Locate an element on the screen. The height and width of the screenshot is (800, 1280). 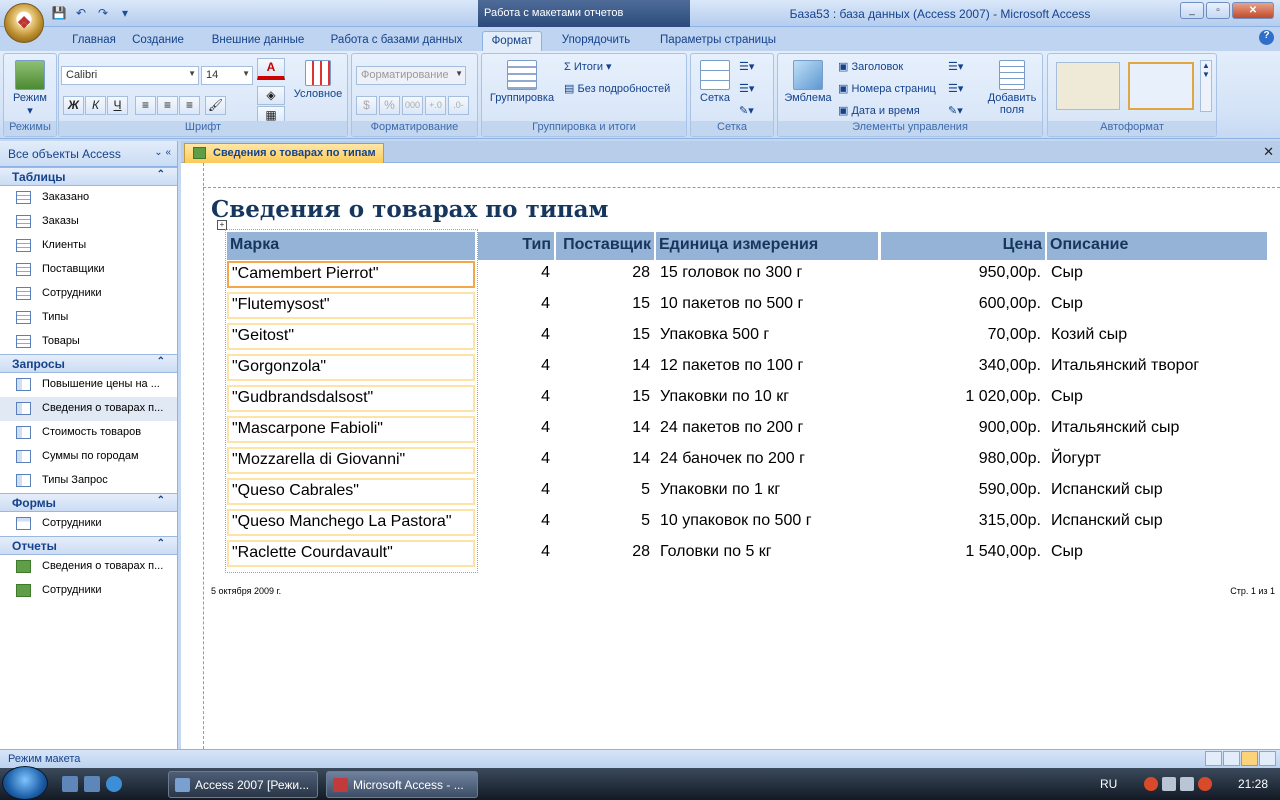
line-width-button: ☰▾ is located at coordinates (746, 88).